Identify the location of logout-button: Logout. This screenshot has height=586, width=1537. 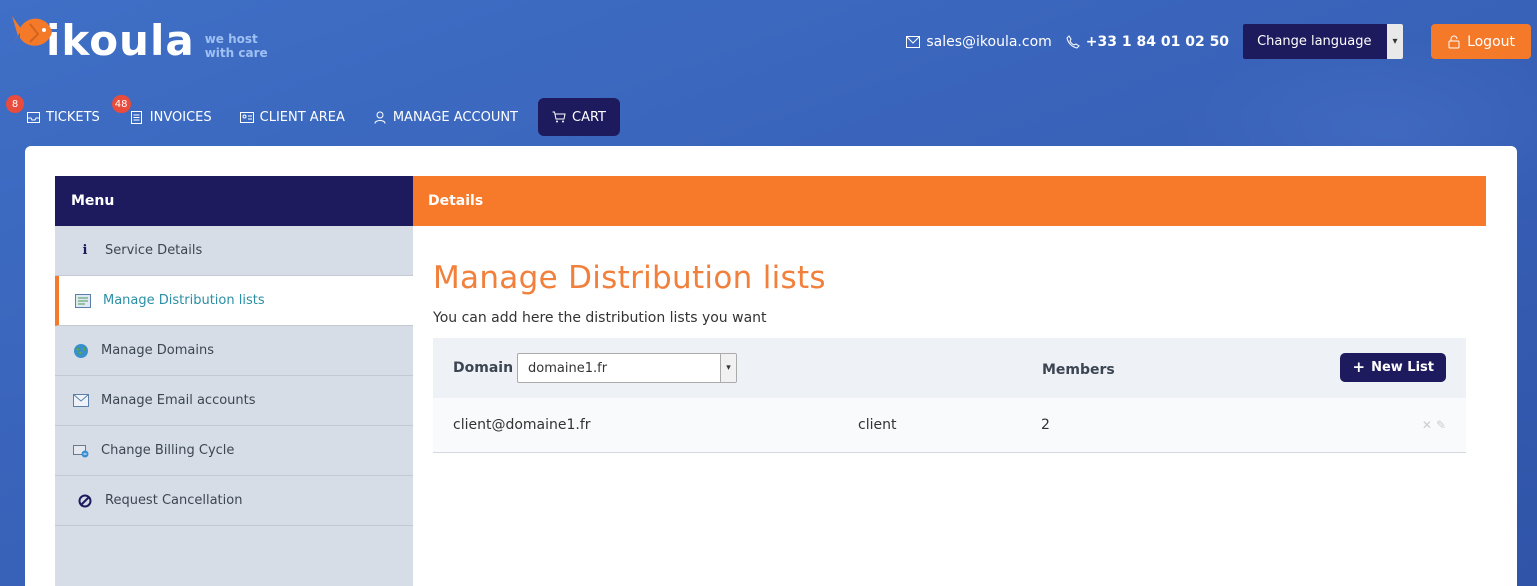
(1481, 41).